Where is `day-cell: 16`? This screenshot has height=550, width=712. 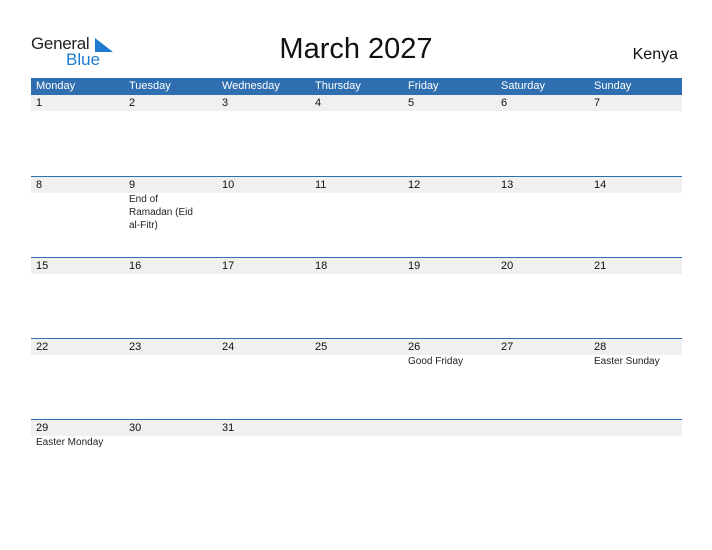
day-cell: 16 is located at coordinates (170, 298).